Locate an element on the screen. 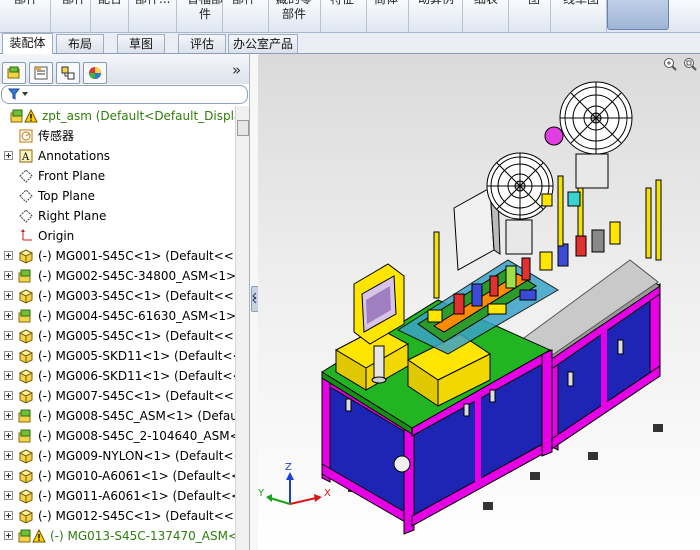 This screenshot has height=550, width=700. ribbon-button-6: 藏的零 部件 is located at coordinates (294, 11).